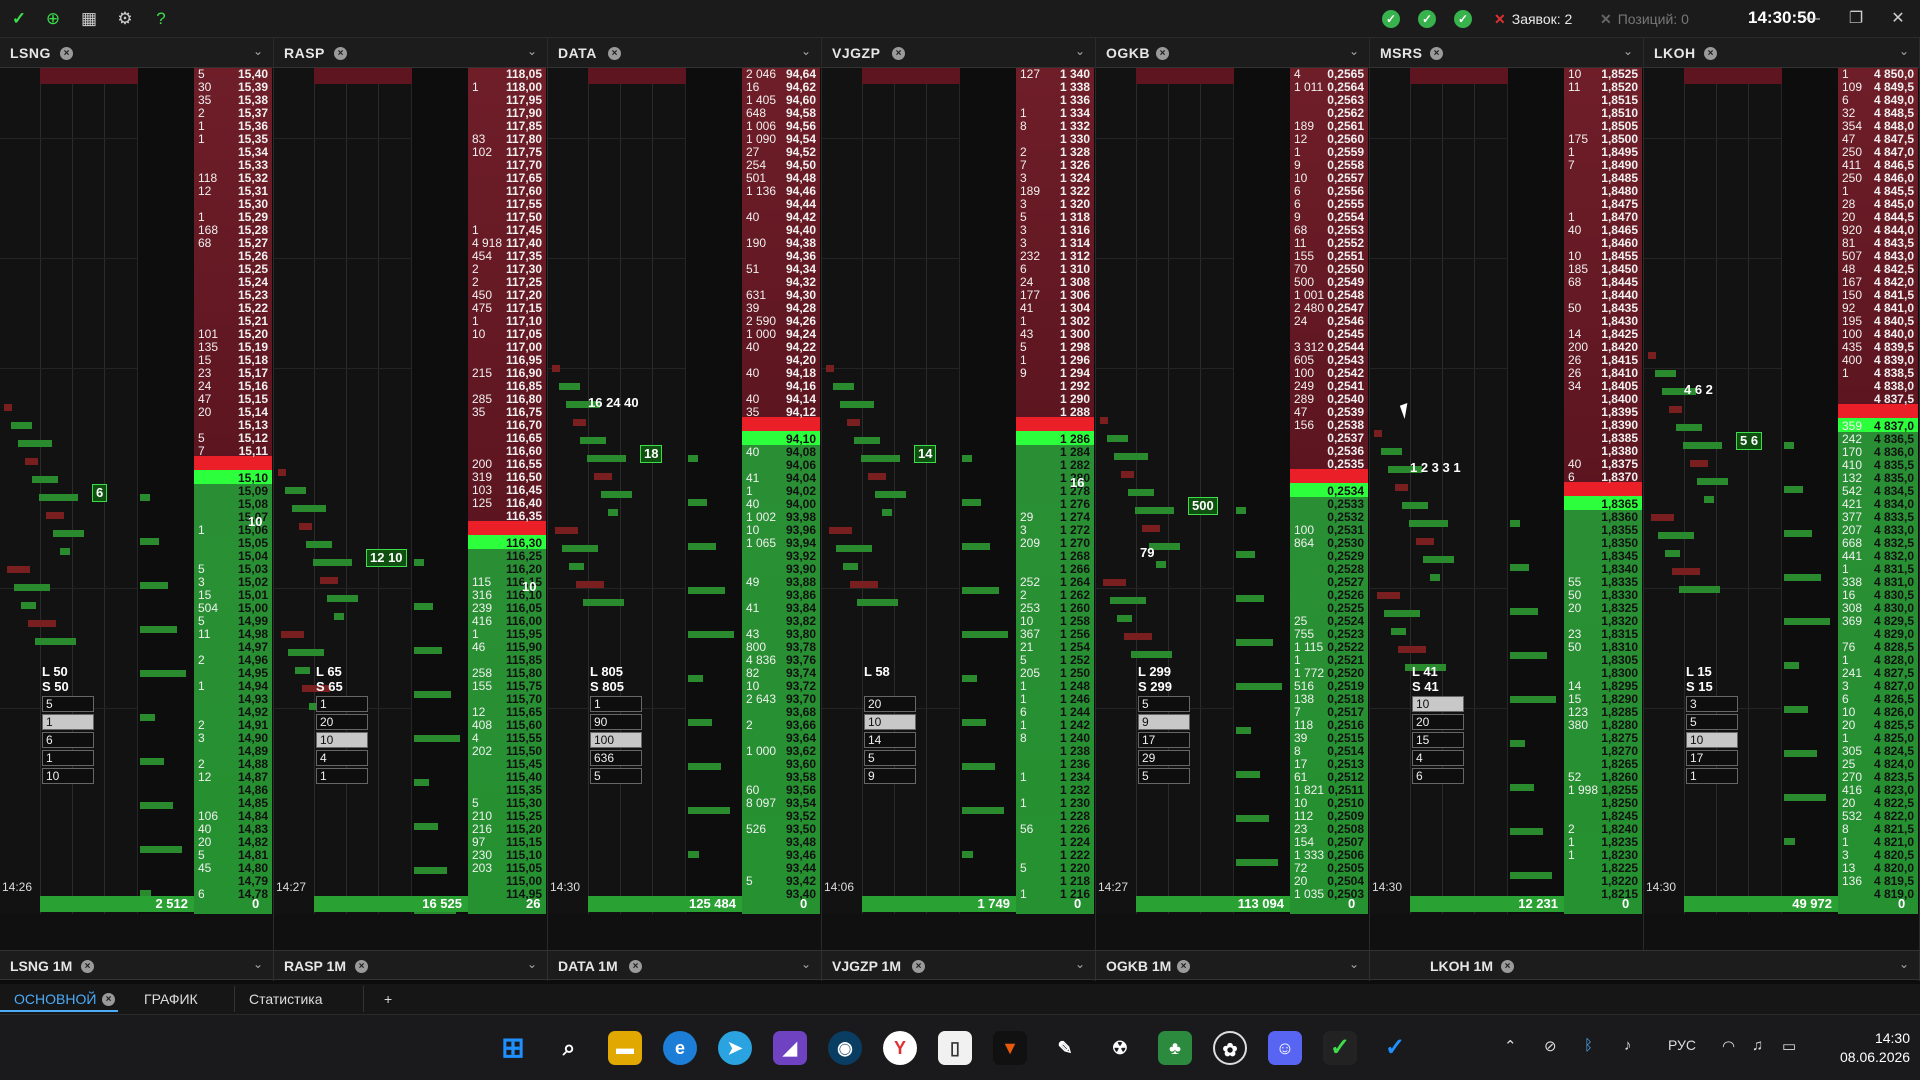 This screenshot has height=1080, width=1920. I want to click on bid-price: 0,2503, so click(1345, 894).